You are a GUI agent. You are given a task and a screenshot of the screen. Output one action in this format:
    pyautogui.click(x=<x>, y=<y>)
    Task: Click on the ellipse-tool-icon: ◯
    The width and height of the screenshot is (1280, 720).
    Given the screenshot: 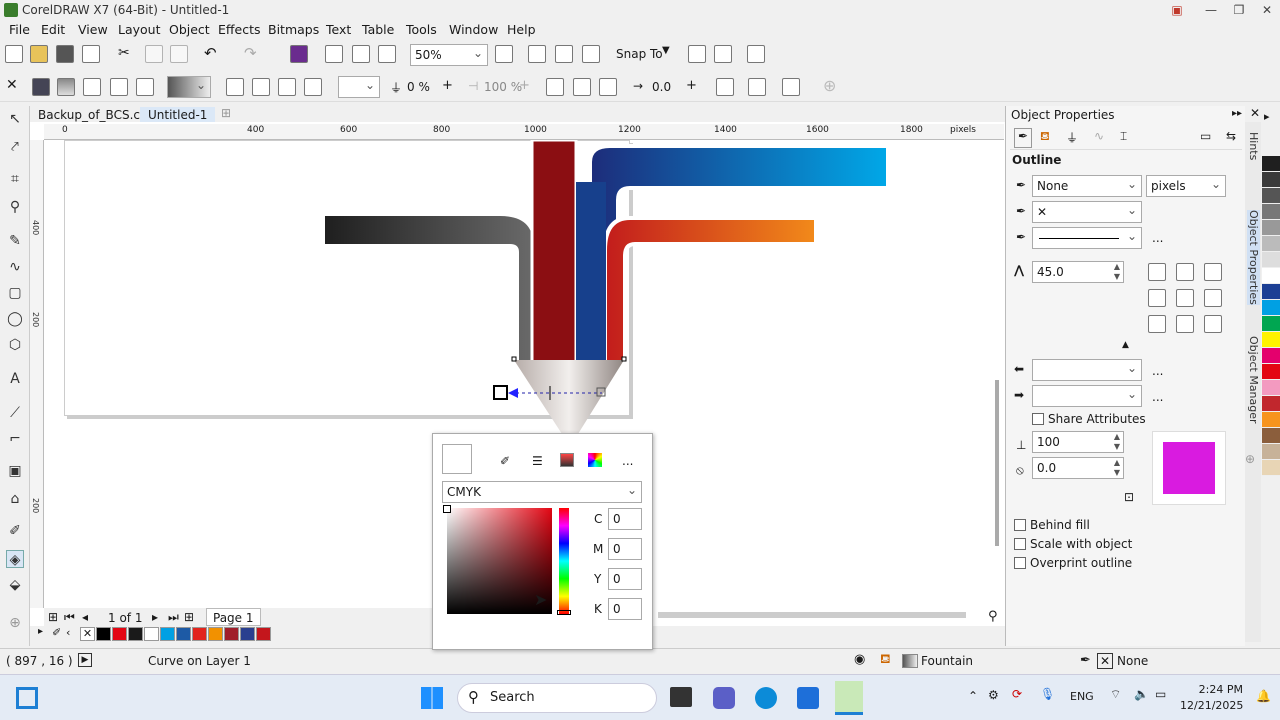 What is the action you would take?
    pyautogui.click(x=15, y=319)
    